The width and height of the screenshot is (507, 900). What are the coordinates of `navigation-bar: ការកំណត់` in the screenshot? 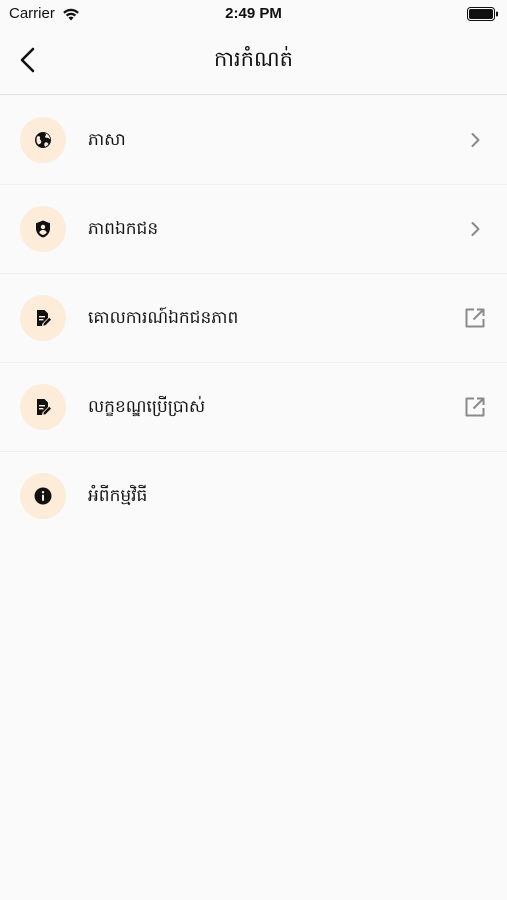 It's located at (253, 61).